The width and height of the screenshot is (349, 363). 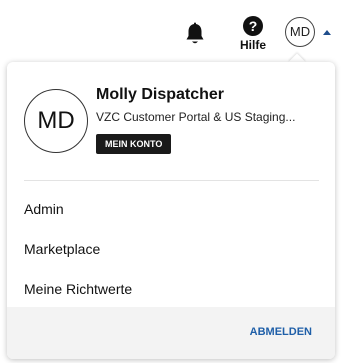 I want to click on avatar: MD, so click(x=300, y=32).